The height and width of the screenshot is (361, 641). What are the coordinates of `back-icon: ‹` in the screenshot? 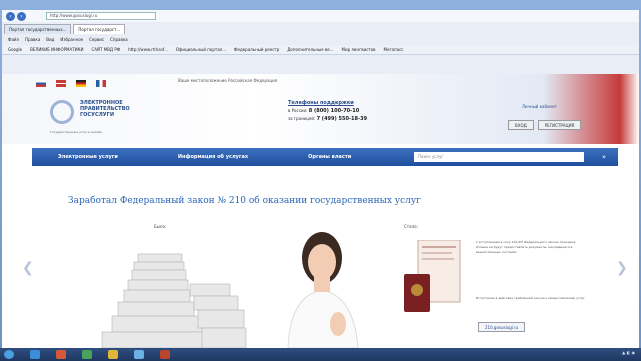 It's located at (10, 16).